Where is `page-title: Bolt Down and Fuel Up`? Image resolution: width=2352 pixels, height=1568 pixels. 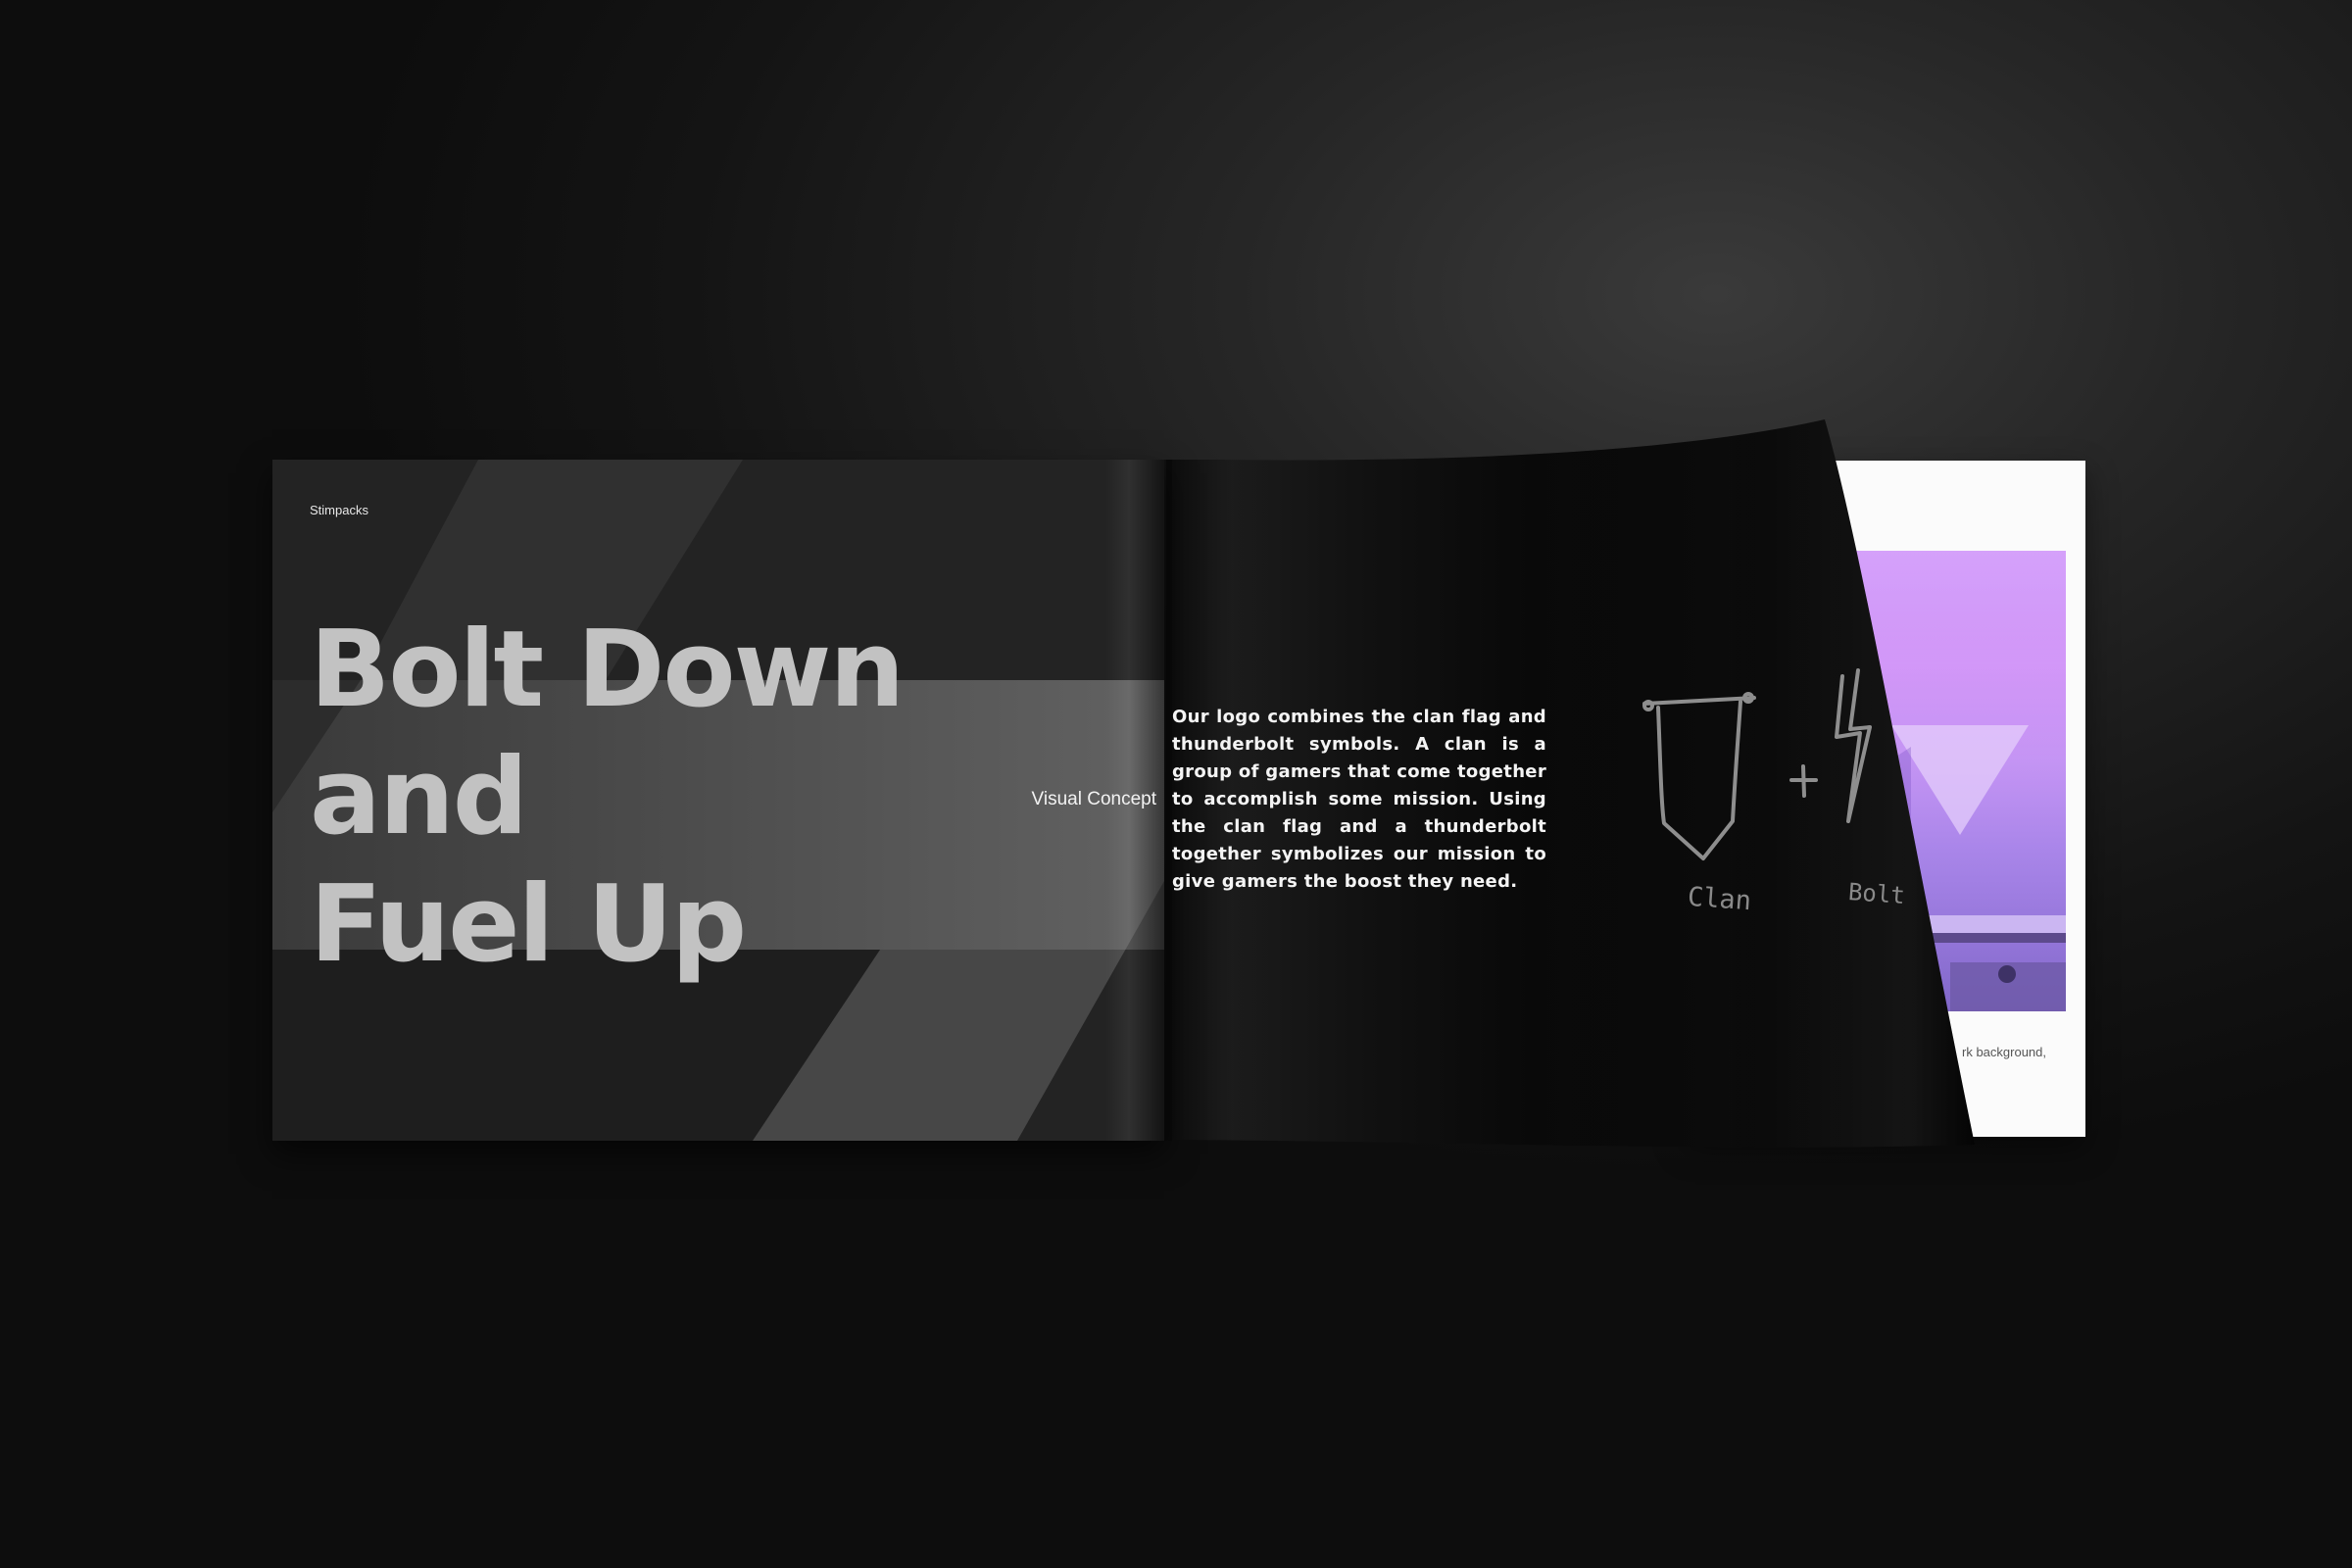
page-title: Bolt Down and Fuel Up is located at coordinates (607, 797).